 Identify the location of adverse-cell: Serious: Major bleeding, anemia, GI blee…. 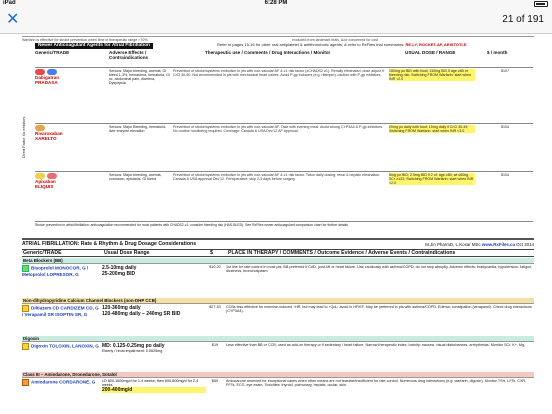
(139, 77).